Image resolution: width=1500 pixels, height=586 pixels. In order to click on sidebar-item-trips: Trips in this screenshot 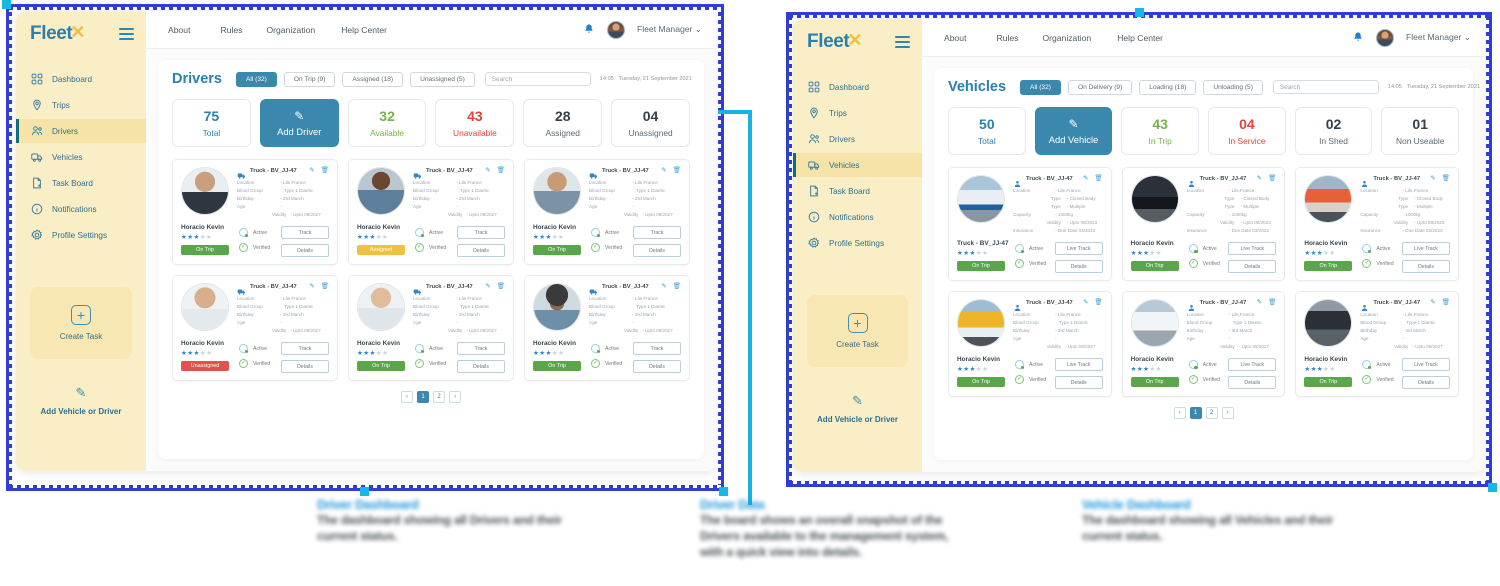, I will do `click(857, 113)`.